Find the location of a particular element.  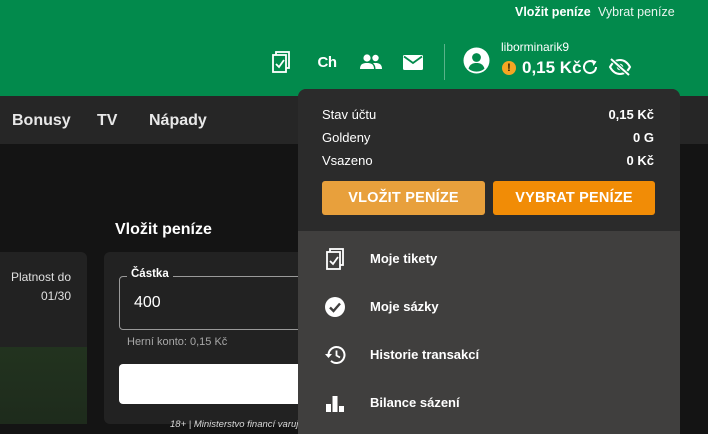

nav-item-bonusy: Bonusy is located at coordinates (41, 121).